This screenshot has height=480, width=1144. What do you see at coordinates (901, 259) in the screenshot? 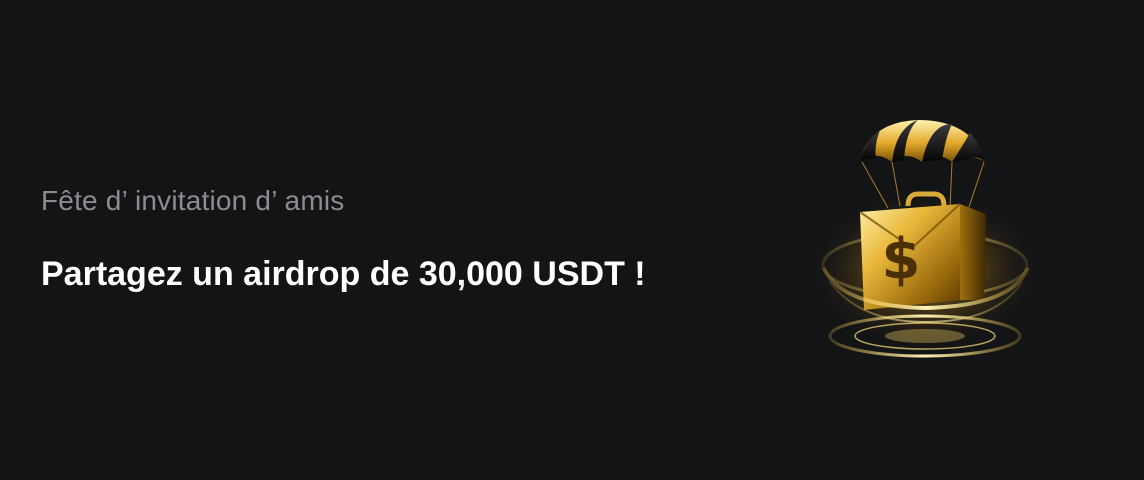
I see `dollar-symbol: $` at bounding box center [901, 259].